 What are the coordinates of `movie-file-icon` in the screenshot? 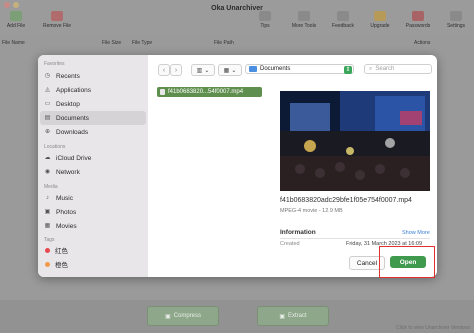 It's located at (162, 92).